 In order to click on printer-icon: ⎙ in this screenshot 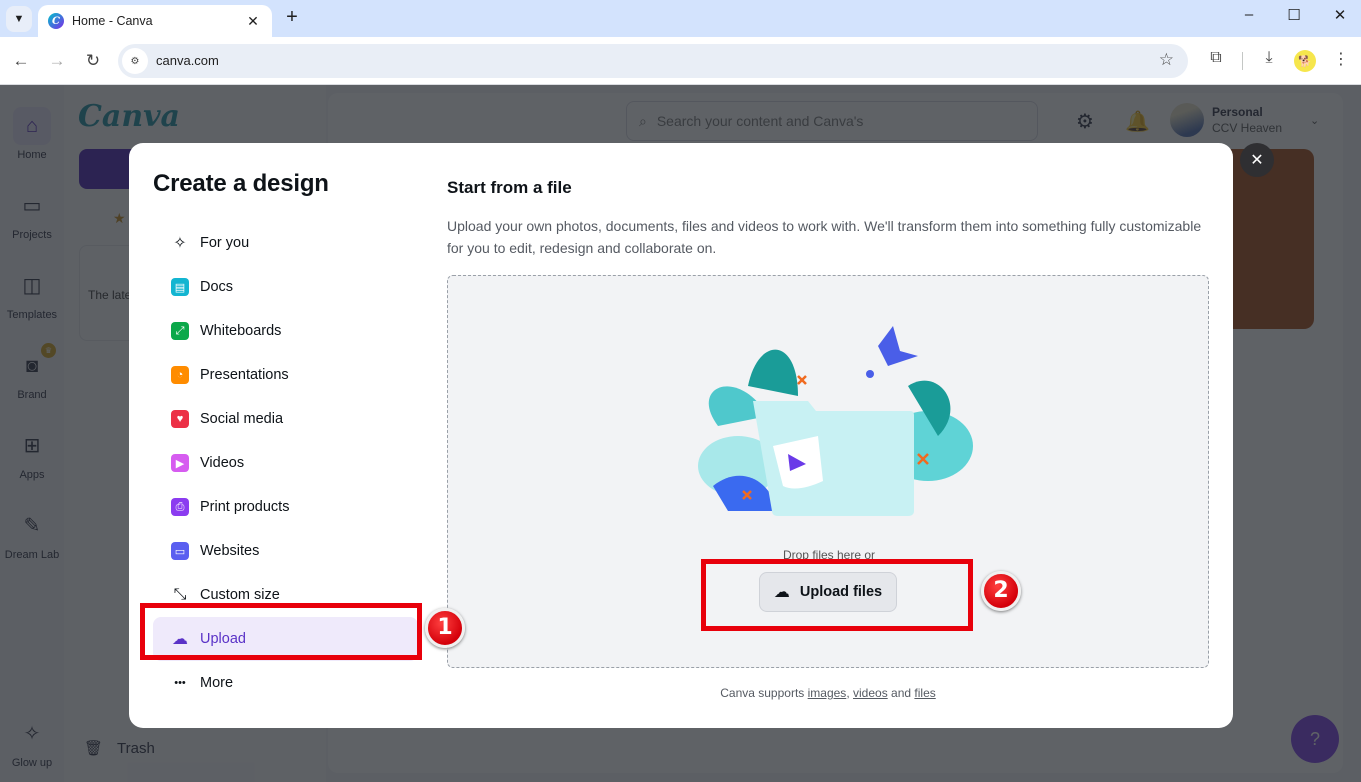, I will do `click(180, 507)`.